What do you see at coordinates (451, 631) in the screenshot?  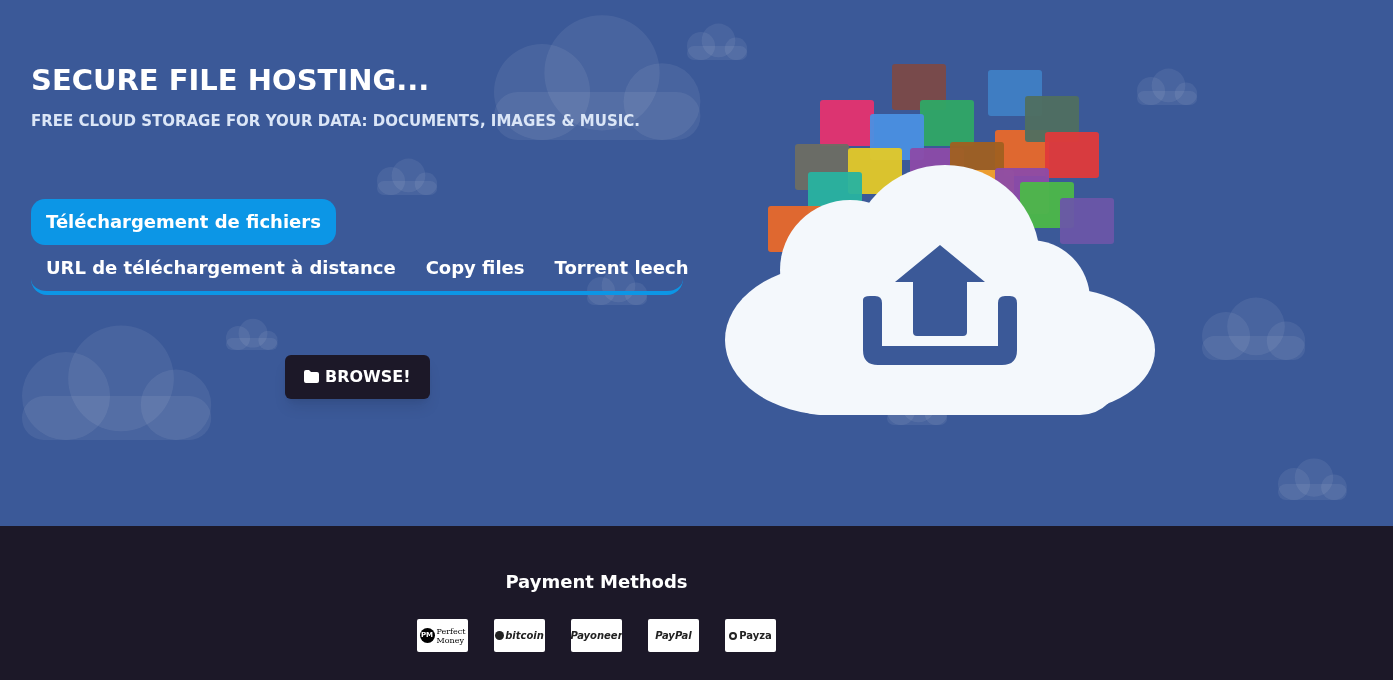 I see `logo-text: Perfect` at bounding box center [451, 631].